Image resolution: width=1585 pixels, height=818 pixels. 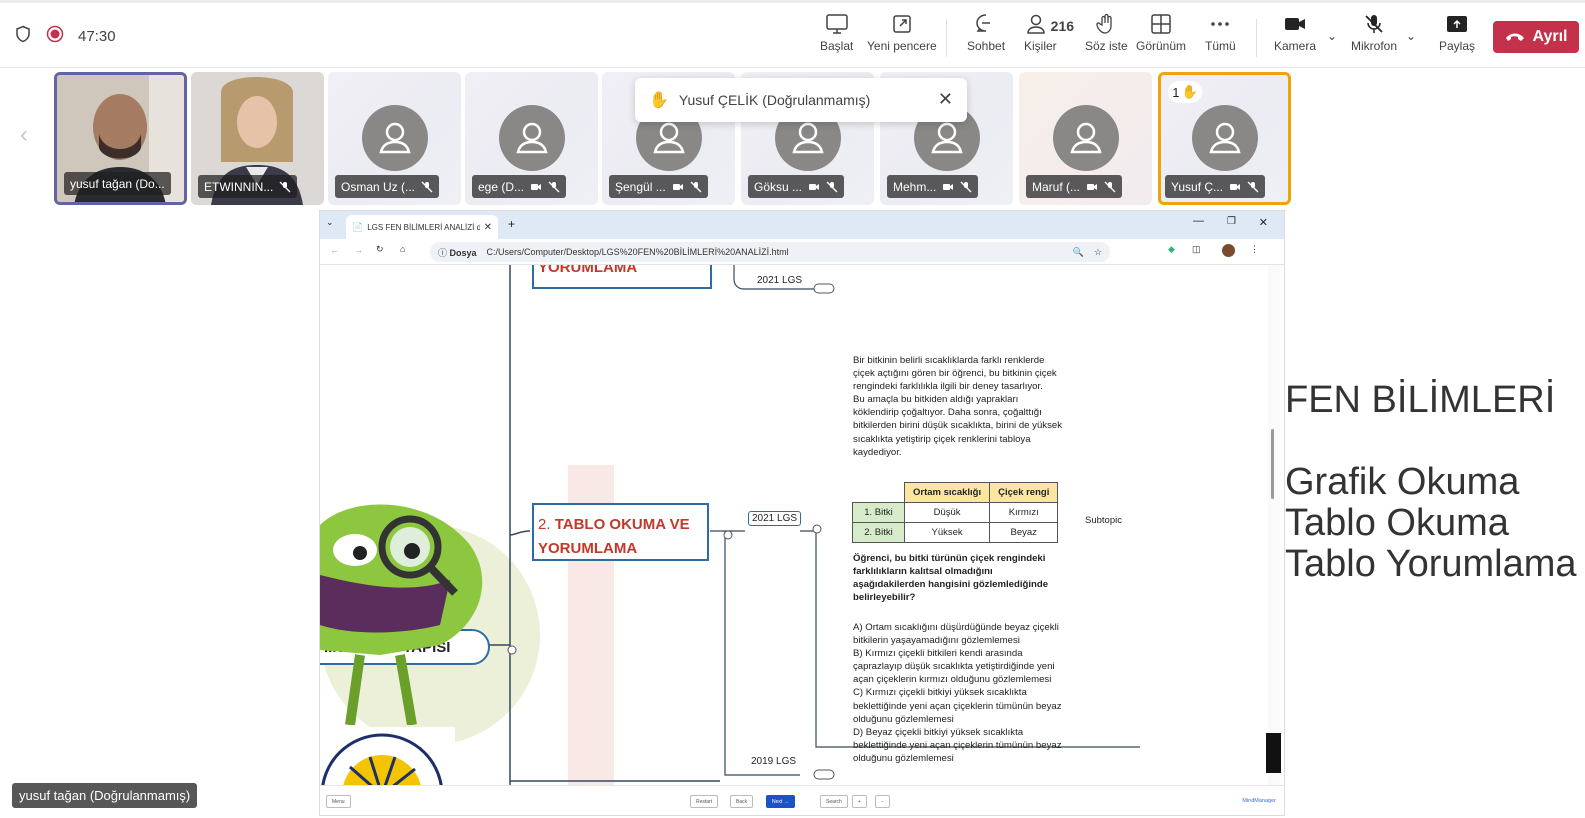 What do you see at coordinates (622, 277) in the screenshot?
I see `mindmap-node-top: YORUMLAMA` at bounding box center [622, 277].